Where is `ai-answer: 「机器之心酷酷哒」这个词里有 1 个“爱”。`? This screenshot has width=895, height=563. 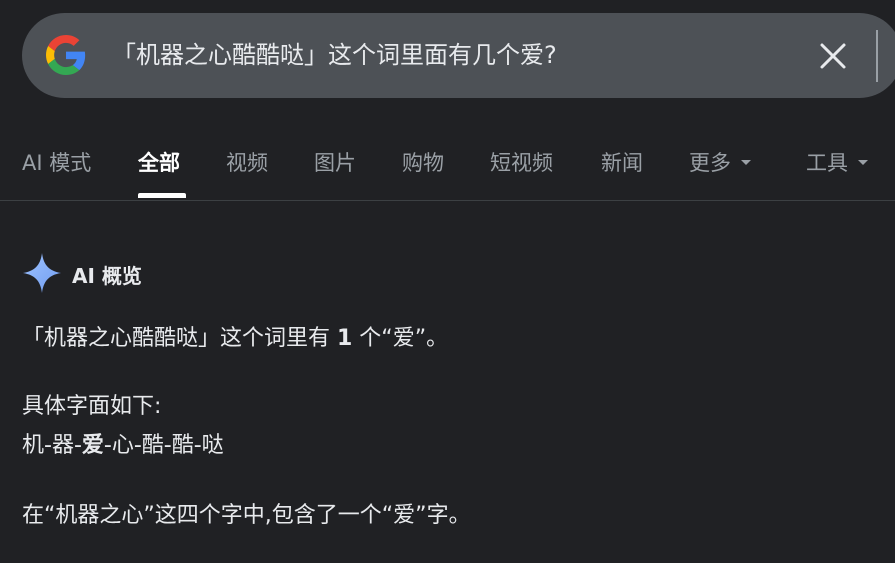 ai-answer: 「机器之心酷酷哒」这个词里有 1 个“爱”。 is located at coordinates (235, 339).